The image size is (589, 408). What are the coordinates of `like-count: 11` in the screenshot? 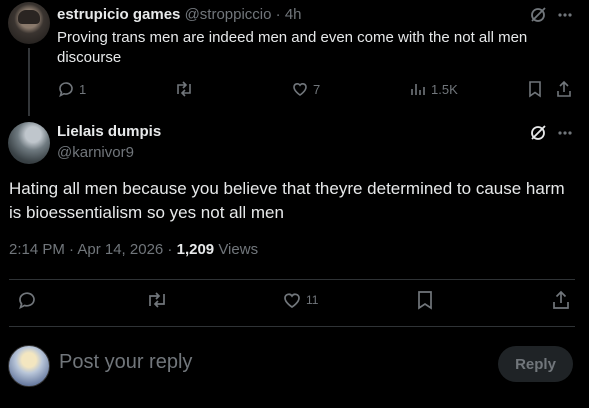 It's located at (312, 300).